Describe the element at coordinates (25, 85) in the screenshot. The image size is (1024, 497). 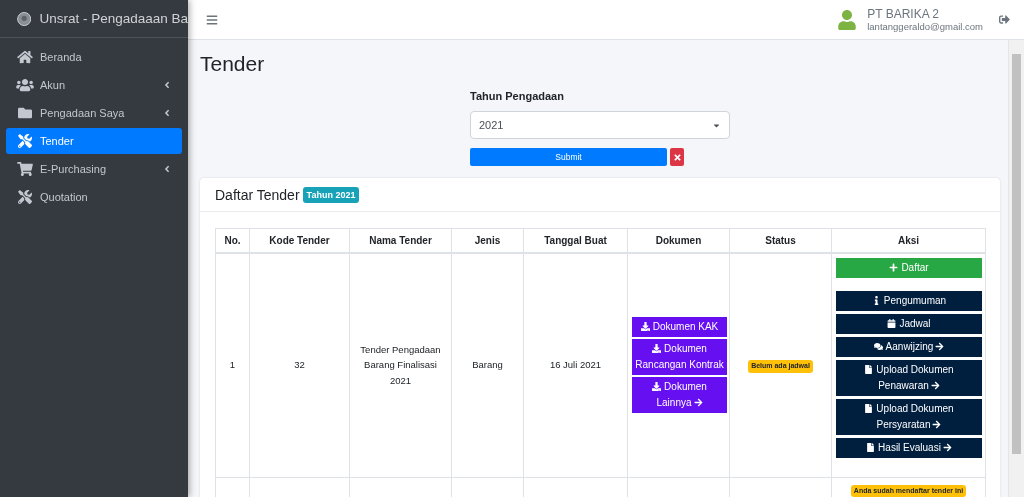
I see `users-icon` at that location.